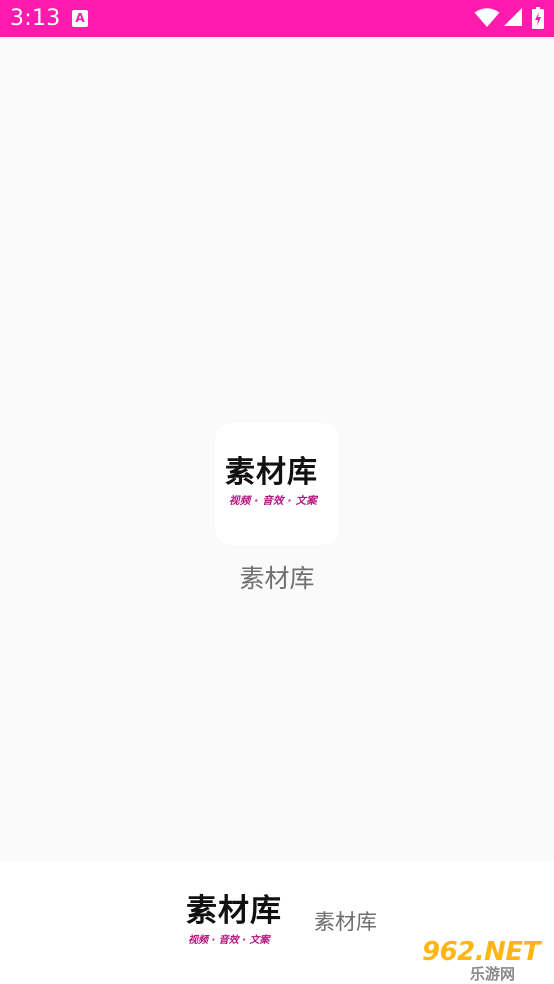 The width and height of the screenshot is (554, 984). I want to click on watermark-name: 乐游网, so click(493, 974).